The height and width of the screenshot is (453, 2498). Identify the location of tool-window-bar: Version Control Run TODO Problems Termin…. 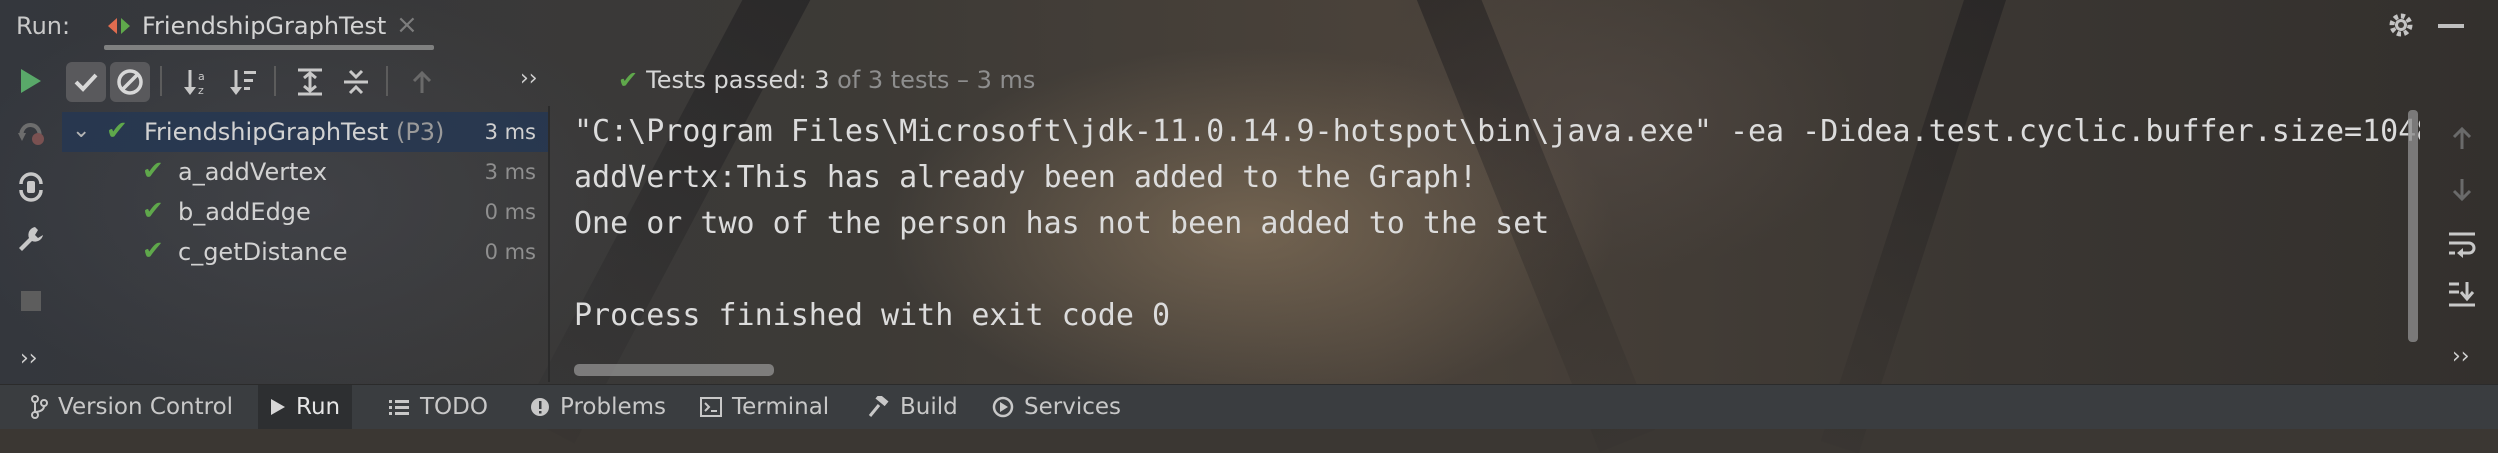
(1249, 406).